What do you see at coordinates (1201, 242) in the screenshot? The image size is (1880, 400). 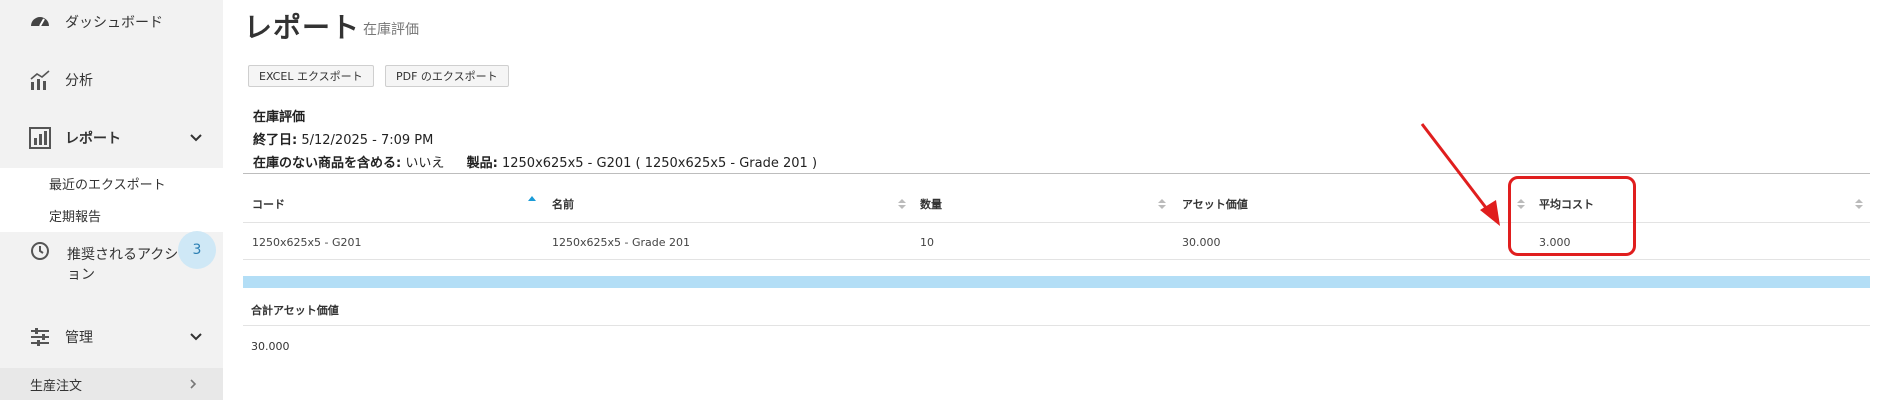 I see `cell-asset-value: 30.000` at bounding box center [1201, 242].